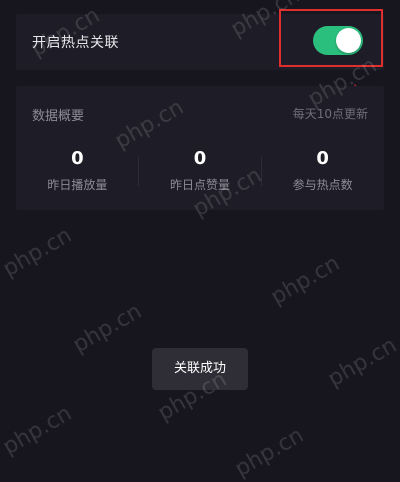 The width and height of the screenshot is (400, 482). I want to click on overview-title: 数据概要, so click(58, 116).